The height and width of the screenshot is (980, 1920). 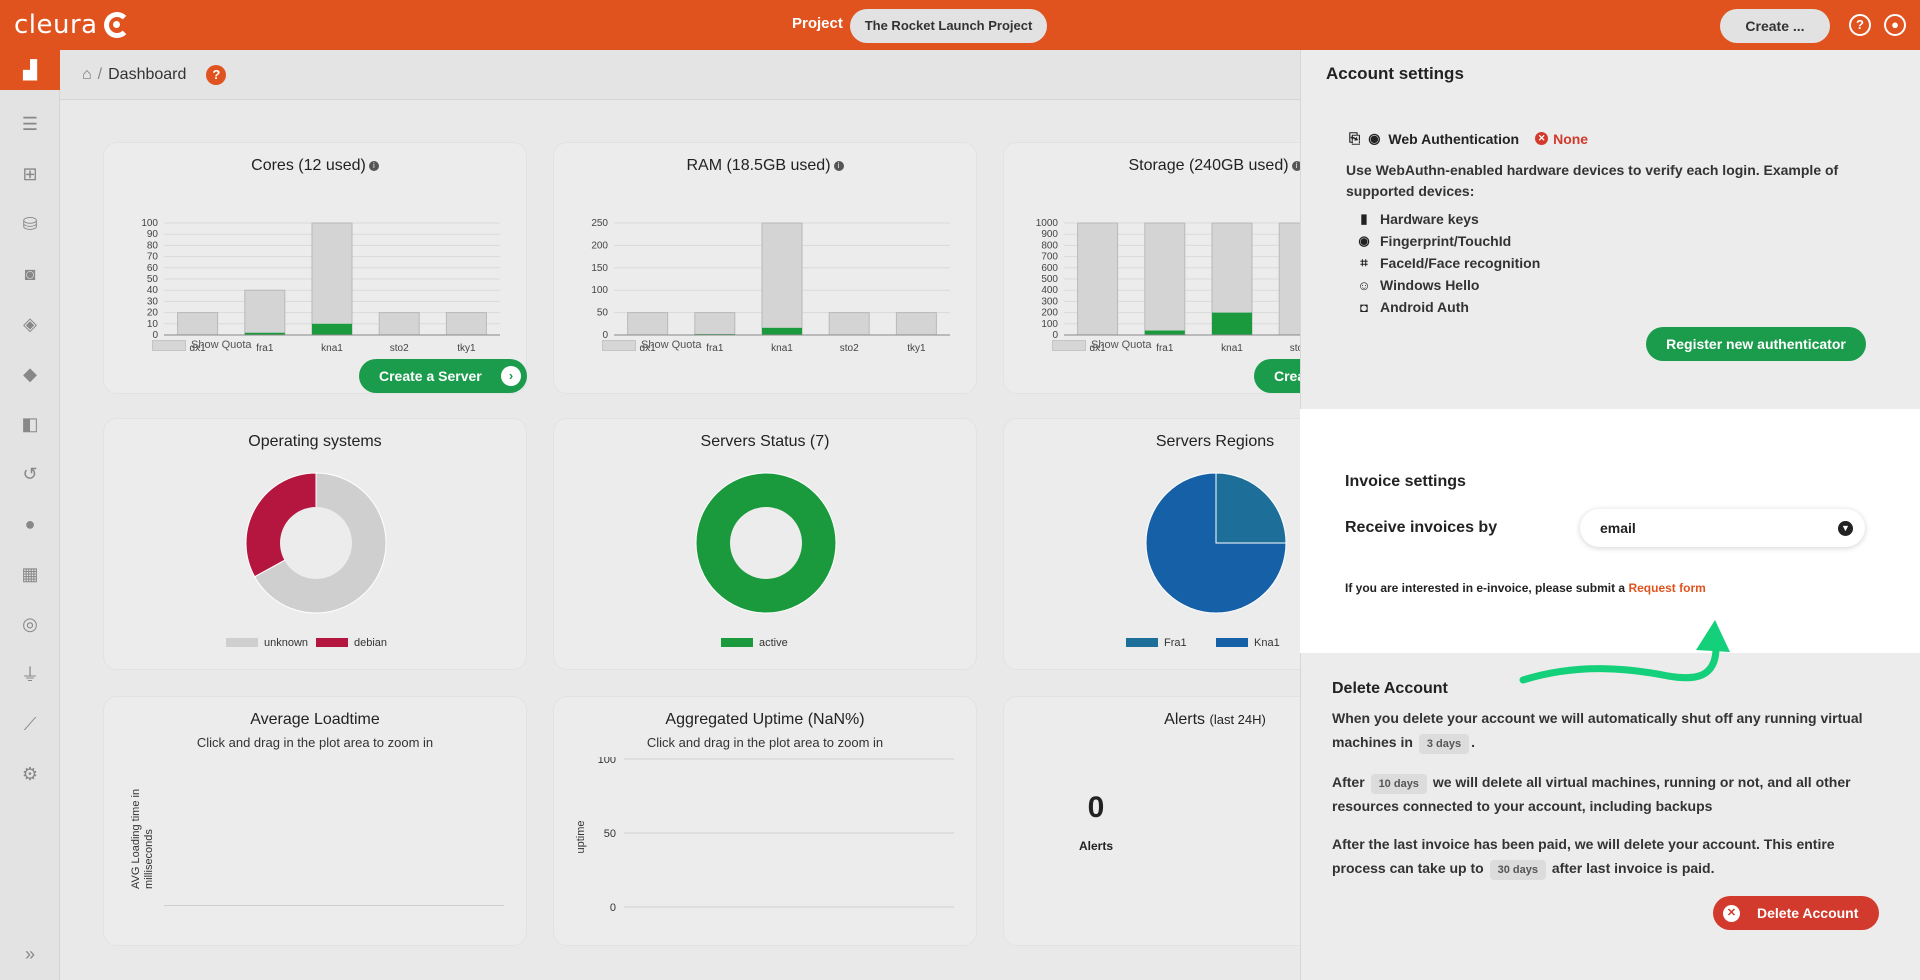 I want to click on status-card: Servers Status (7) active, so click(x=765, y=544).